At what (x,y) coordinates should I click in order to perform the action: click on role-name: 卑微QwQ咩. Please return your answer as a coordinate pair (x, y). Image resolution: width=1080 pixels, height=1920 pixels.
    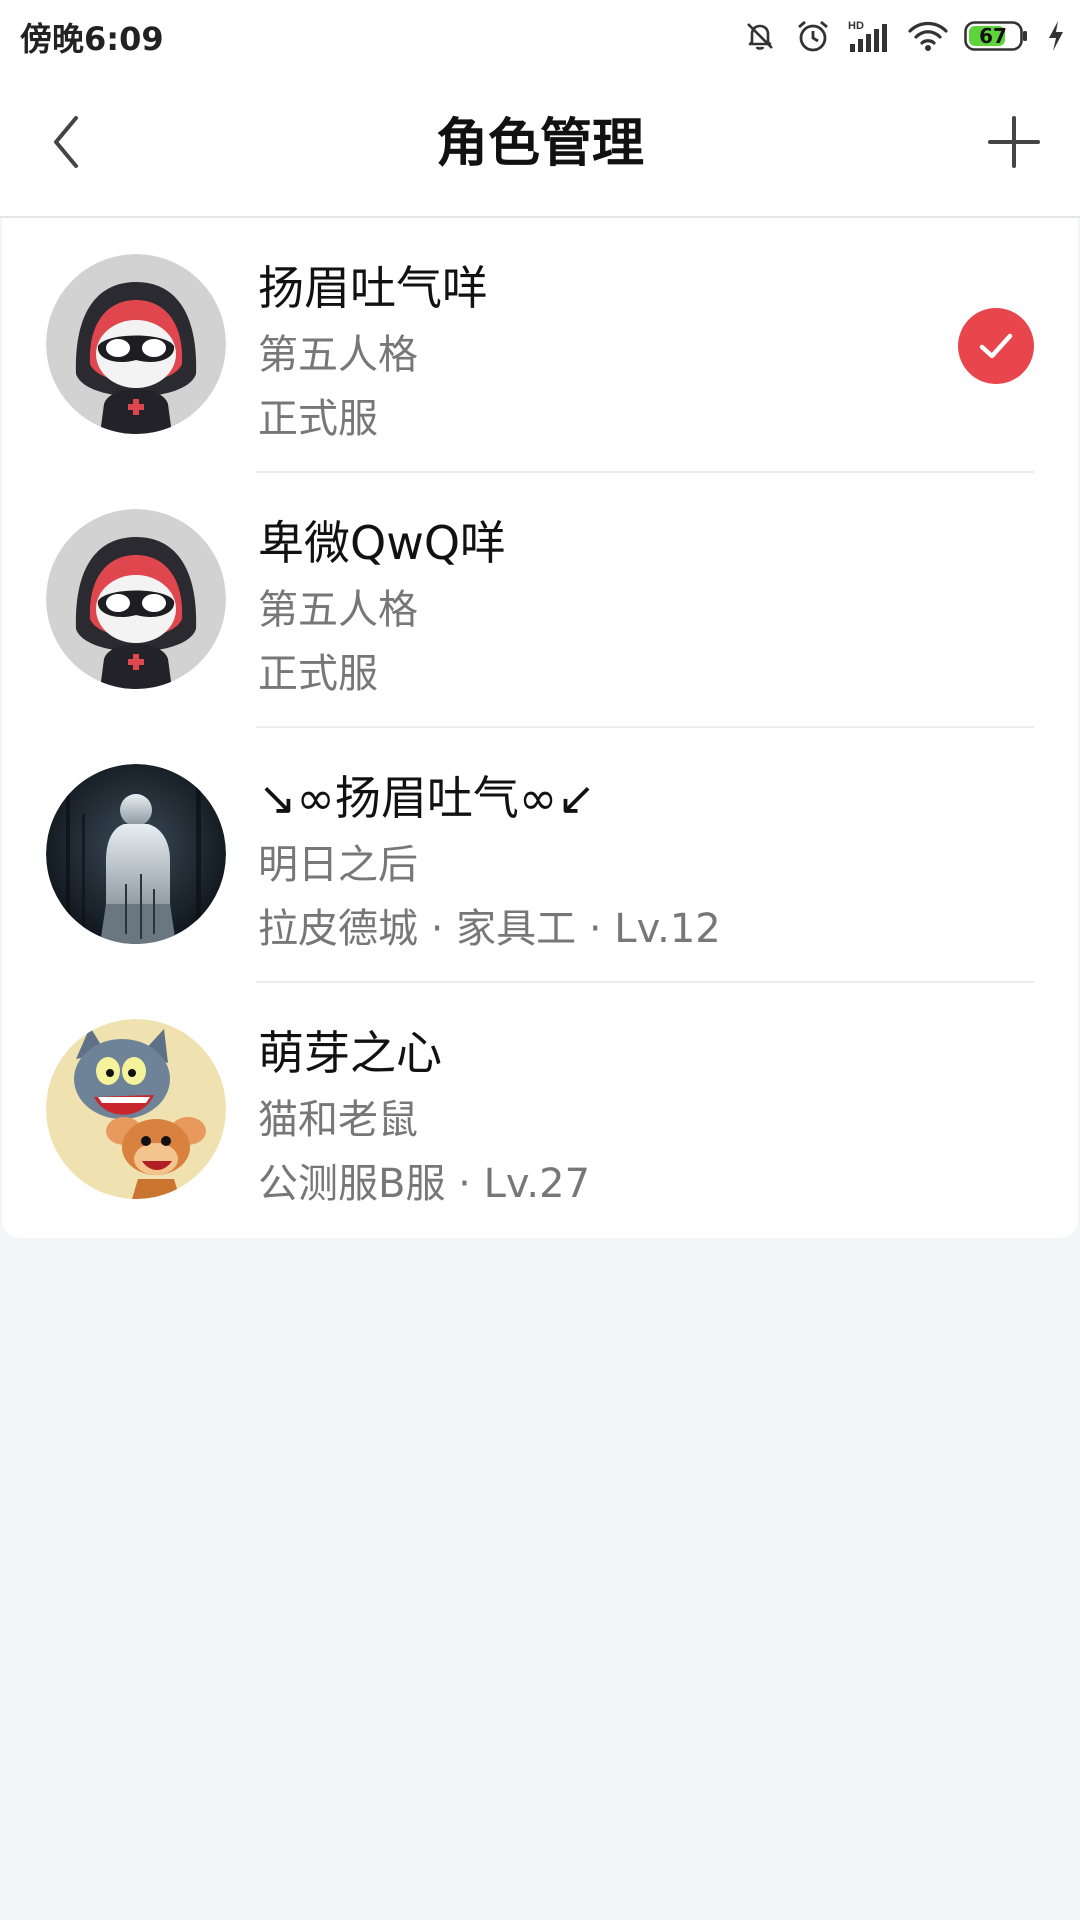
    Looking at the image, I should click on (382, 543).